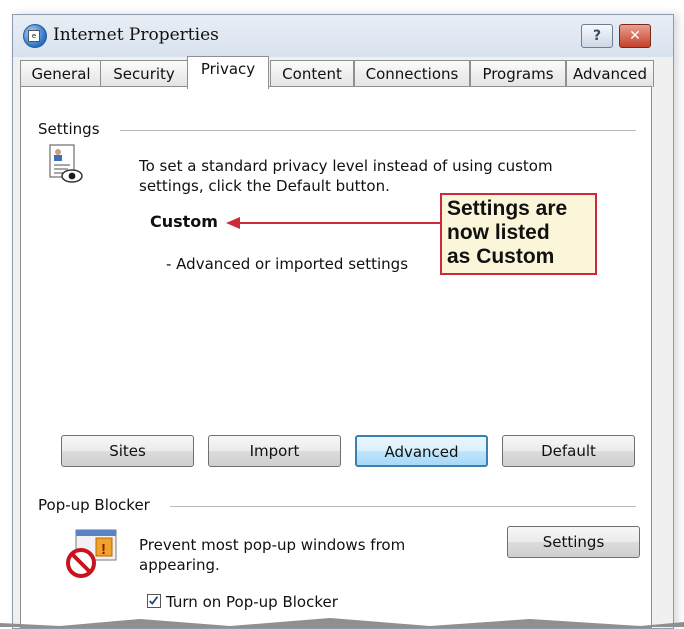  I want to click on popup-group-title: Pop-up Blocker, so click(98, 505).